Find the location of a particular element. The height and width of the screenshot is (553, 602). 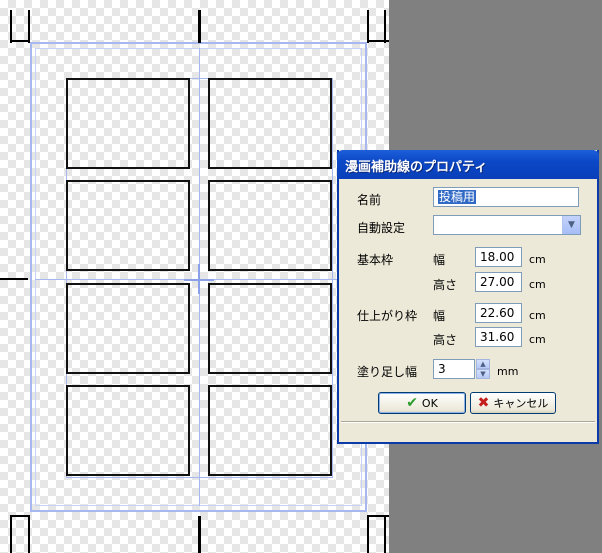

ok-button: ✔ OK is located at coordinates (422, 403).